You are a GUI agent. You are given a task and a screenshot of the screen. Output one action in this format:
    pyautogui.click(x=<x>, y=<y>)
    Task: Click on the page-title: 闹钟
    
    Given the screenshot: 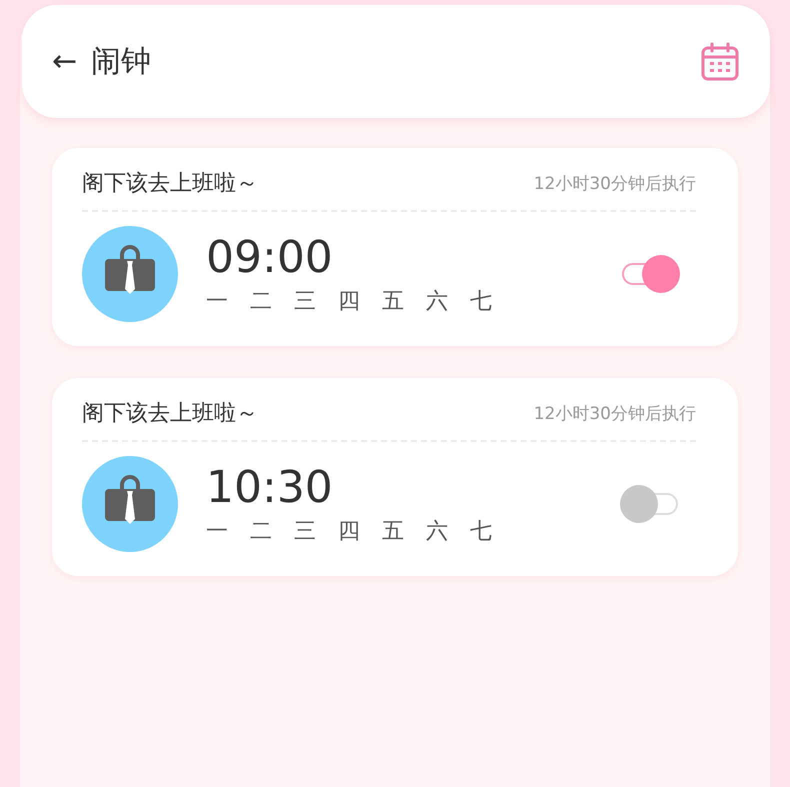 What is the action you would take?
    pyautogui.click(x=121, y=62)
    